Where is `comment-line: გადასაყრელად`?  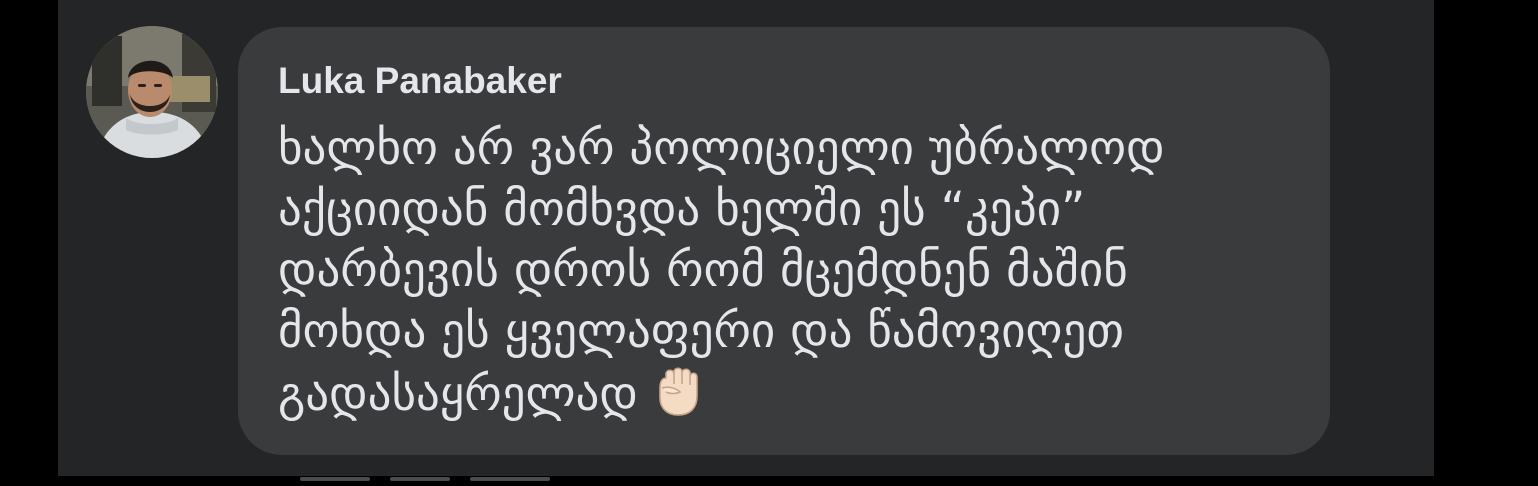 comment-line: გადასაყრელად is located at coordinates (458, 394).